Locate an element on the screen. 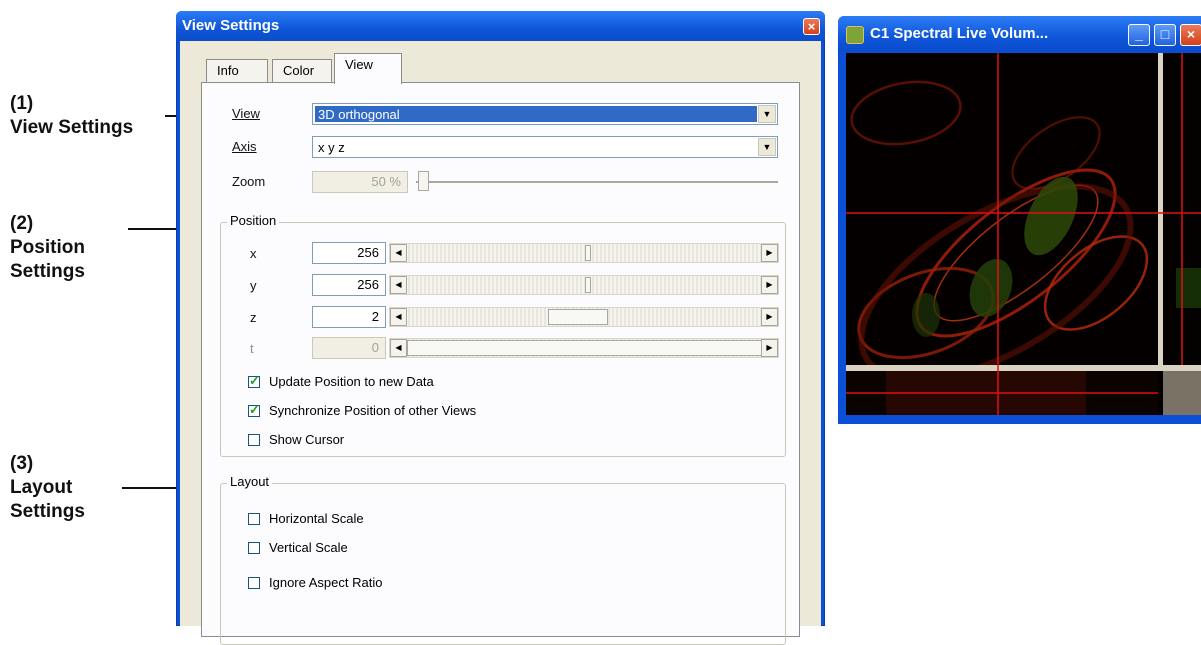  annotation-position-settings: (2) Position Settings is located at coordinates (47, 248).